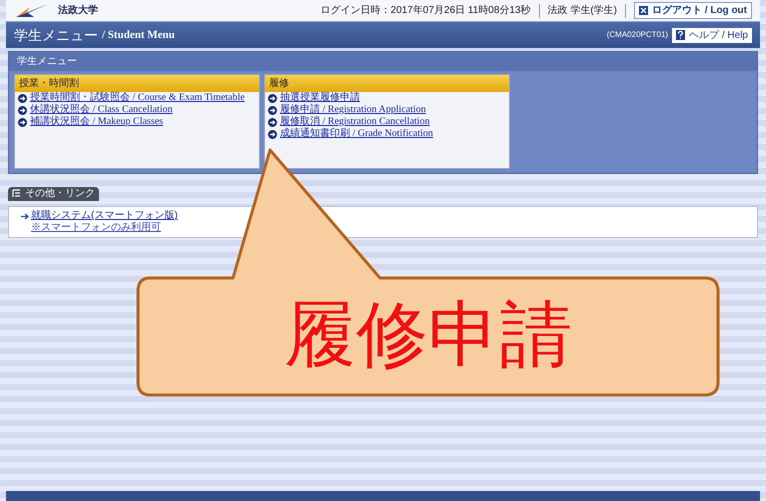 Image resolution: width=766 pixels, height=501 pixels. I want to click on card-title: 授業・時間割, so click(137, 83).